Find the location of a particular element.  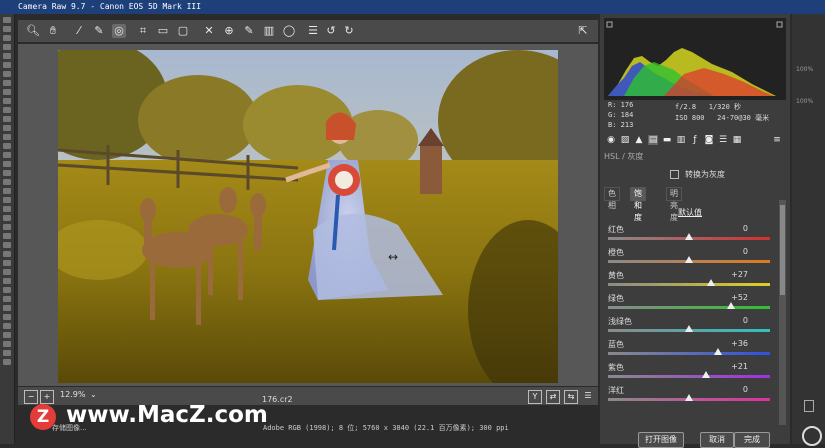

swap-settings-icon: ⇄ is located at coordinates (553, 397).